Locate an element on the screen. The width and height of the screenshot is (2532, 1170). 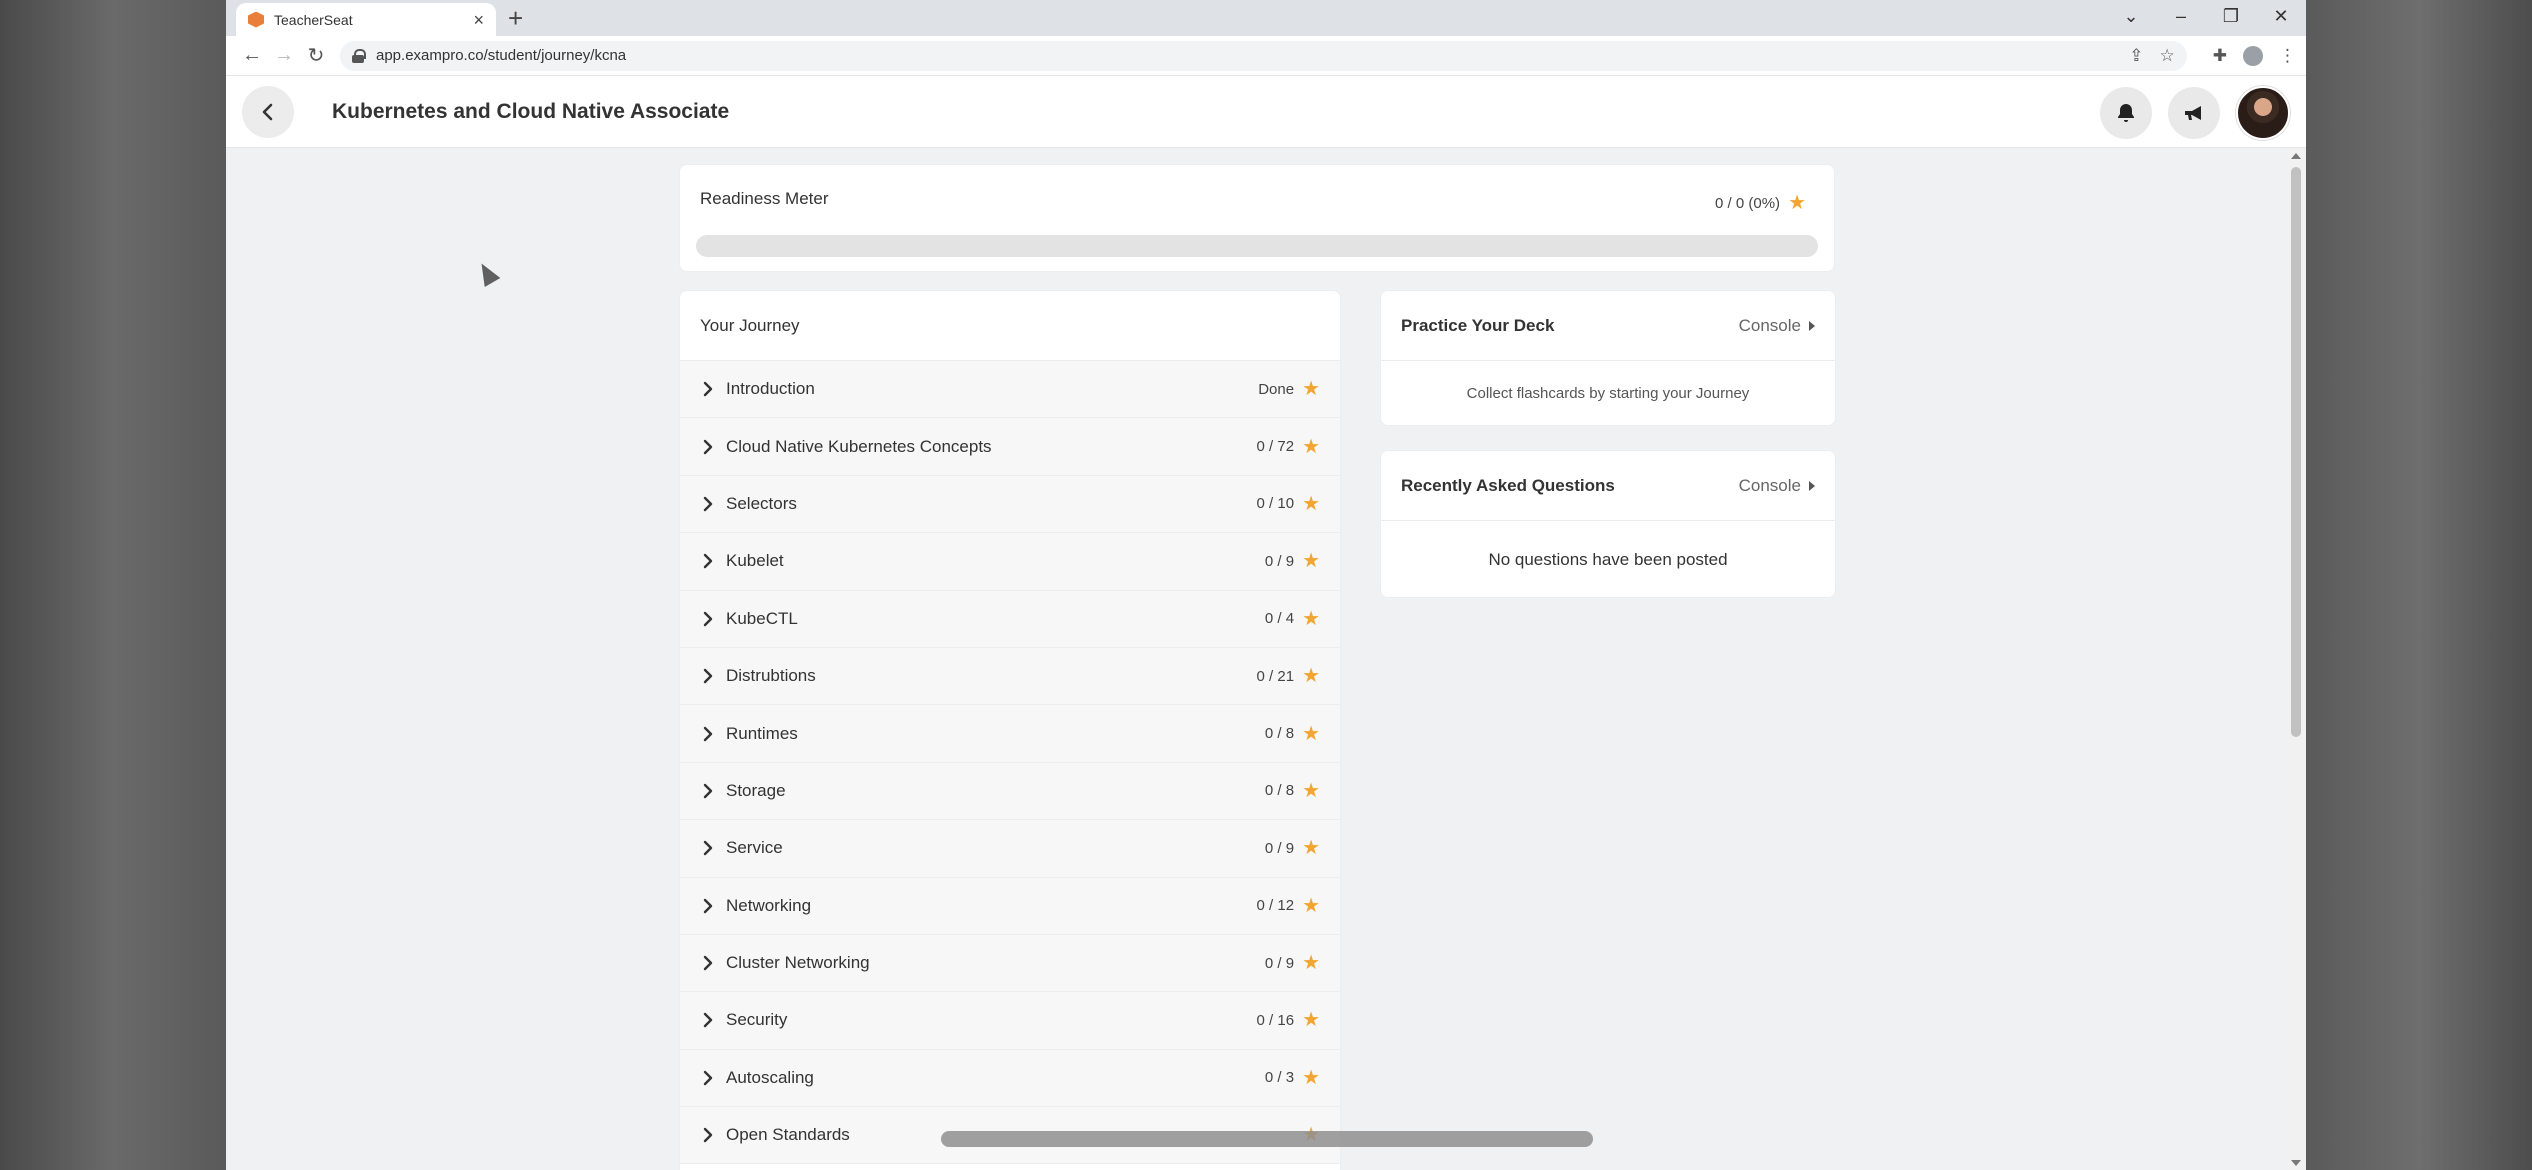
caret-right-icon is located at coordinates (1812, 325).